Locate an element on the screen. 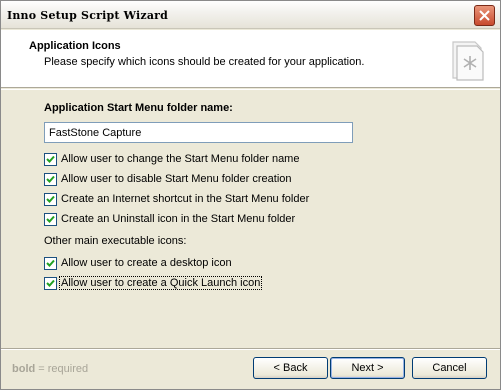 This screenshot has height=390, width=501. option-quick-launch-icon: Allow user to create a Quick Launch icon is located at coordinates (153, 283).